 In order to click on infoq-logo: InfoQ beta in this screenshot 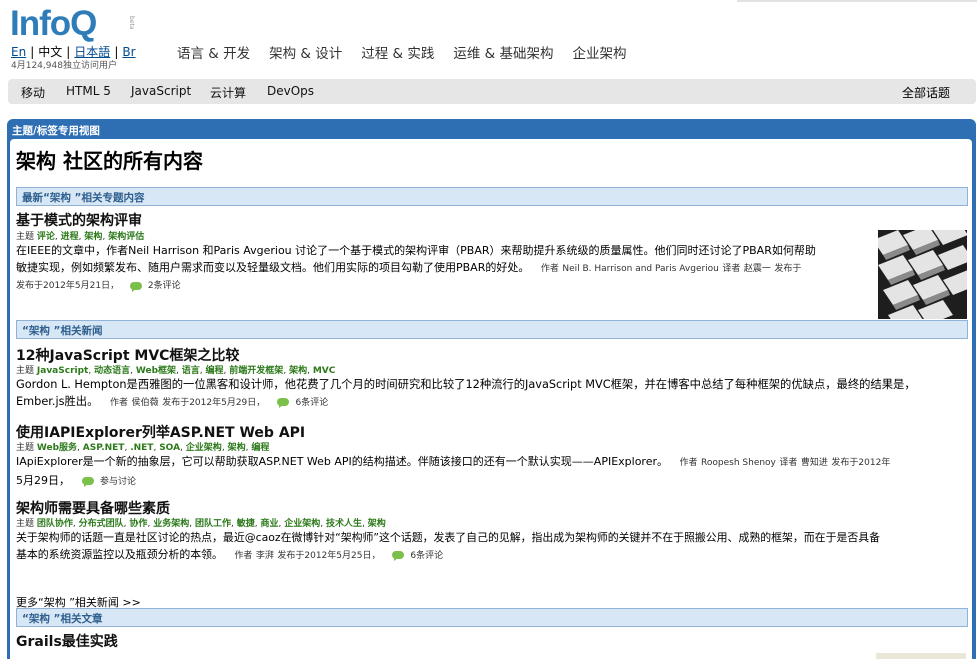, I will do `click(72, 25)`.